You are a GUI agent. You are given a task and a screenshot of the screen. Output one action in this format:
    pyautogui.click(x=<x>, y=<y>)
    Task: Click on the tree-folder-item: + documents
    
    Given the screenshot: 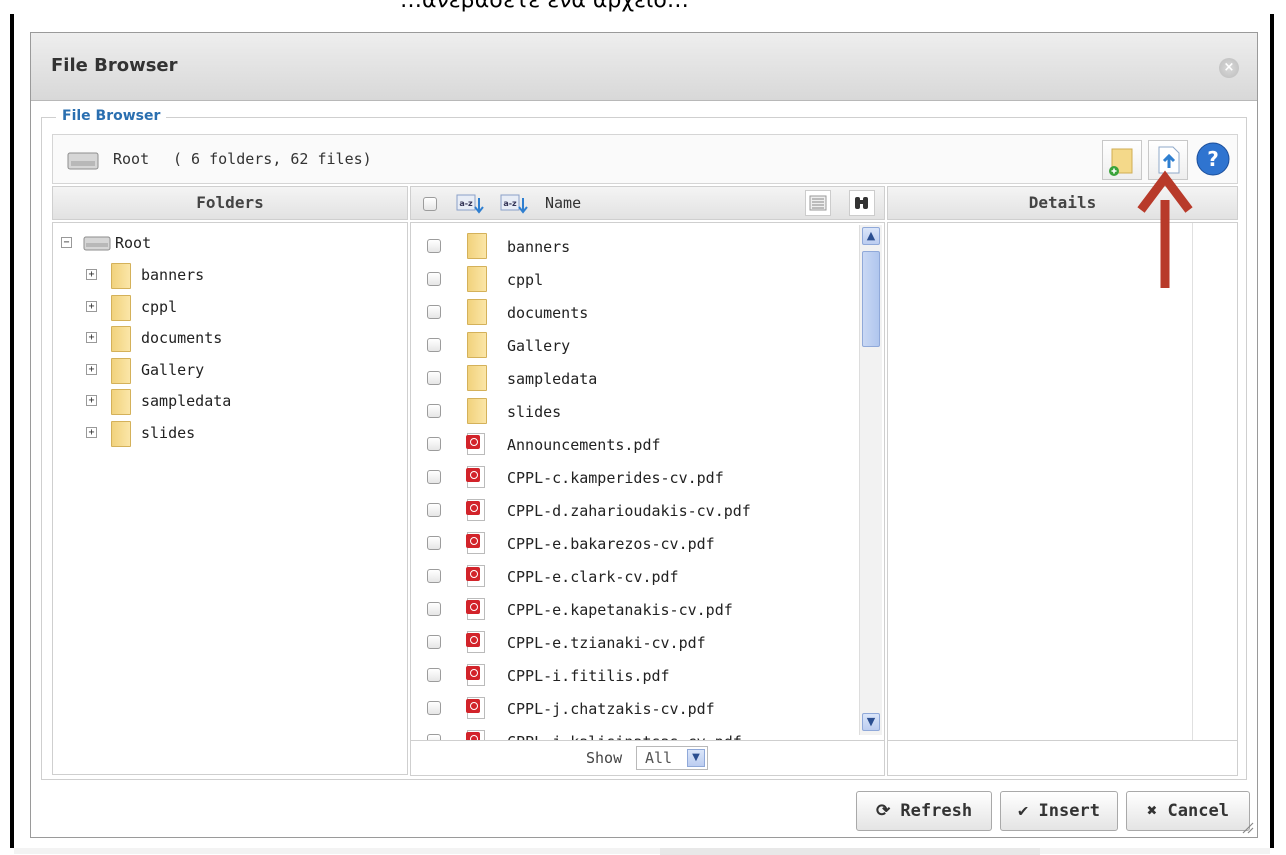 What is the action you would take?
    pyautogui.click(x=223, y=339)
    